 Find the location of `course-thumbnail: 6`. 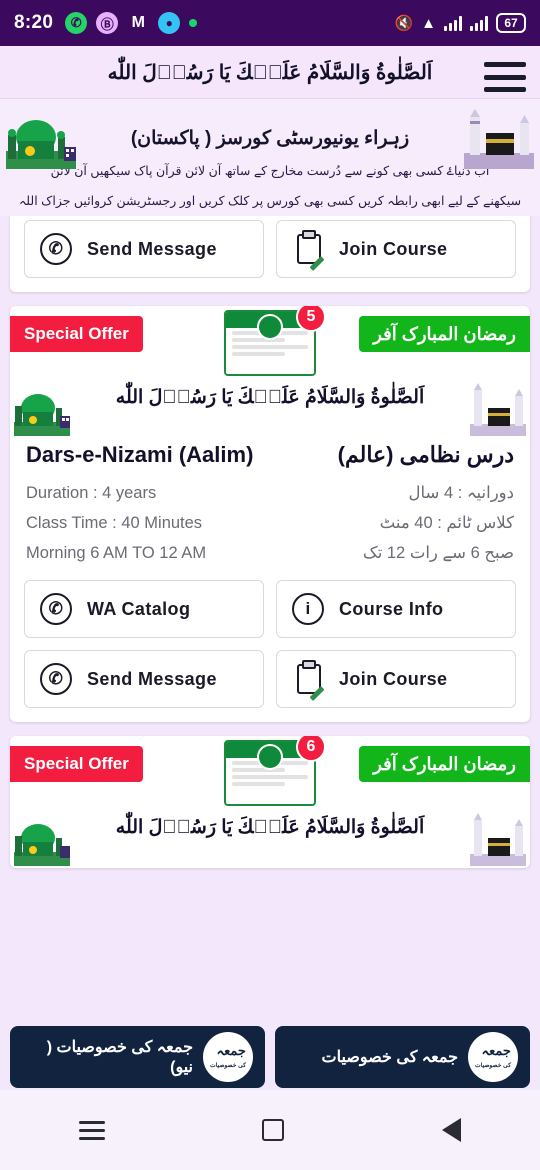

course-thumbnail: 6 is located at coordinates (275, 771).